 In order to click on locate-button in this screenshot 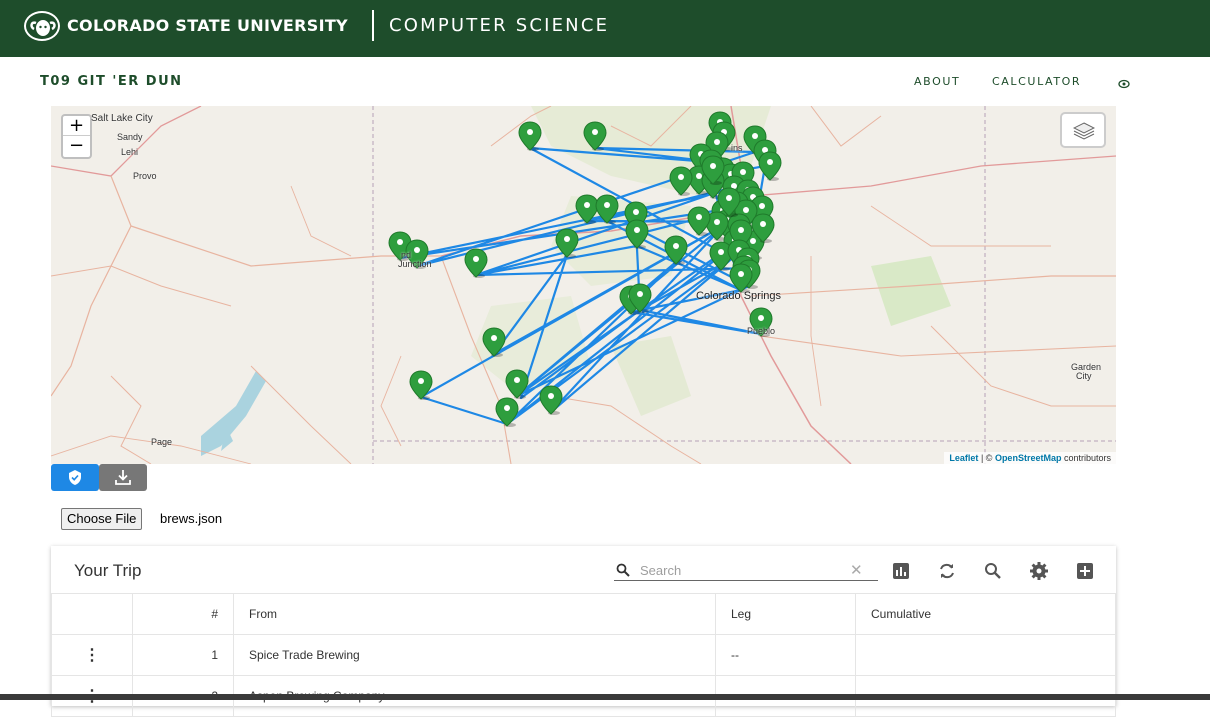, I will do `click(75, 477)`.